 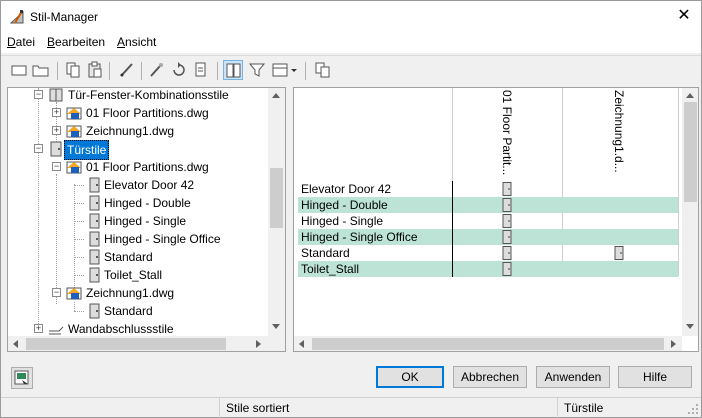 What do you see at coordinates (233, 70) in the screenshot?
I see `toggle-view-icon` at bounding box center [233, 70].